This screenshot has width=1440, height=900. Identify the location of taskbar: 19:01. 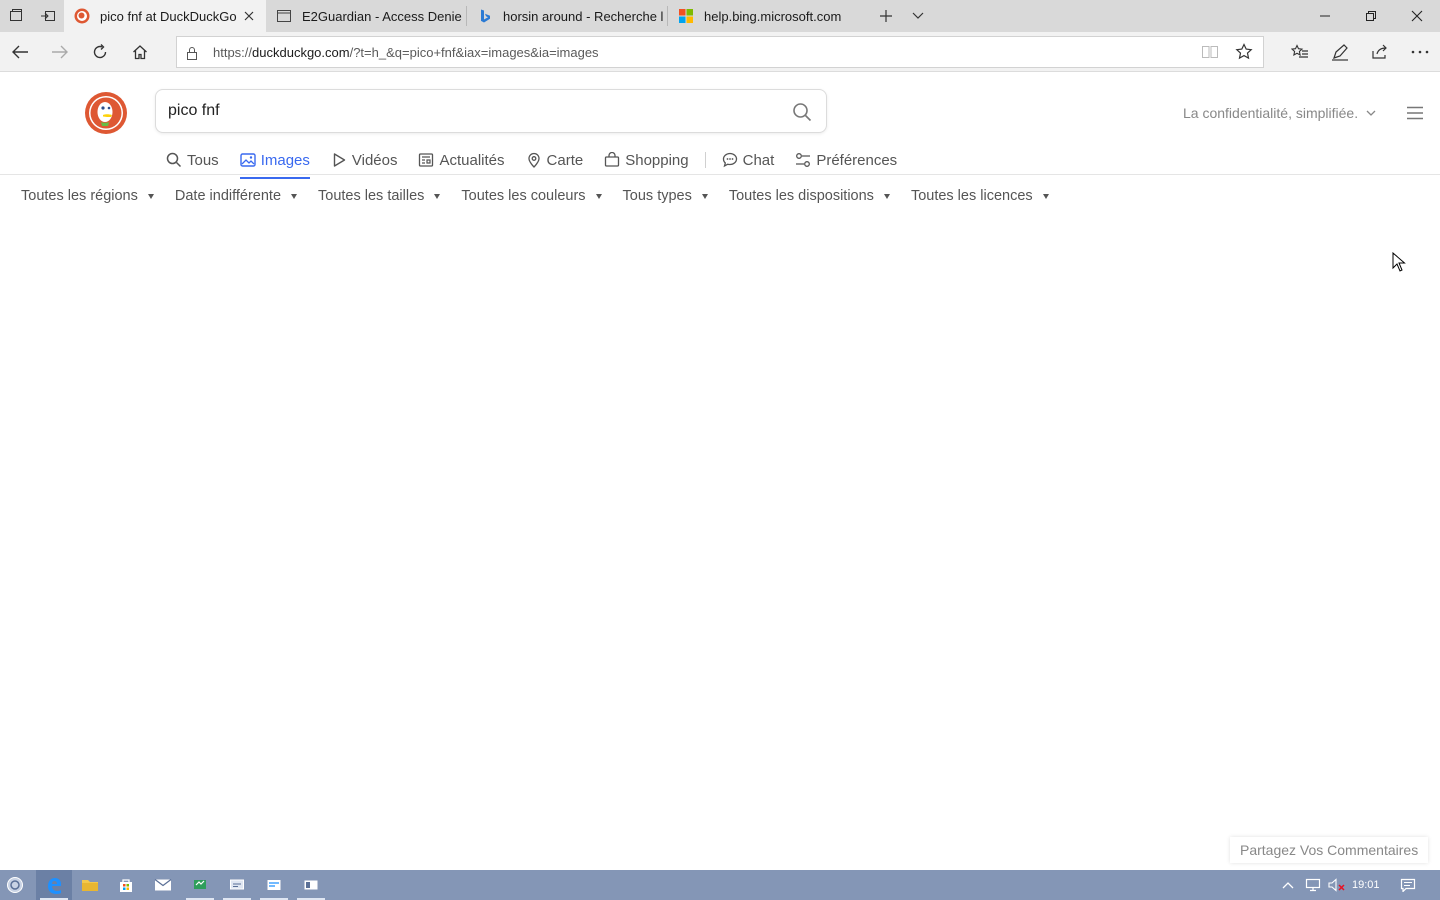
(720, 885).